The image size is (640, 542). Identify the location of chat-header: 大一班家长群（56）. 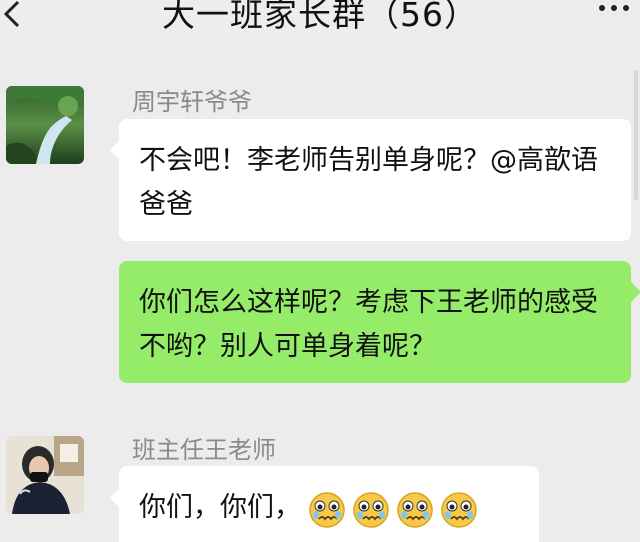
(320, 22).